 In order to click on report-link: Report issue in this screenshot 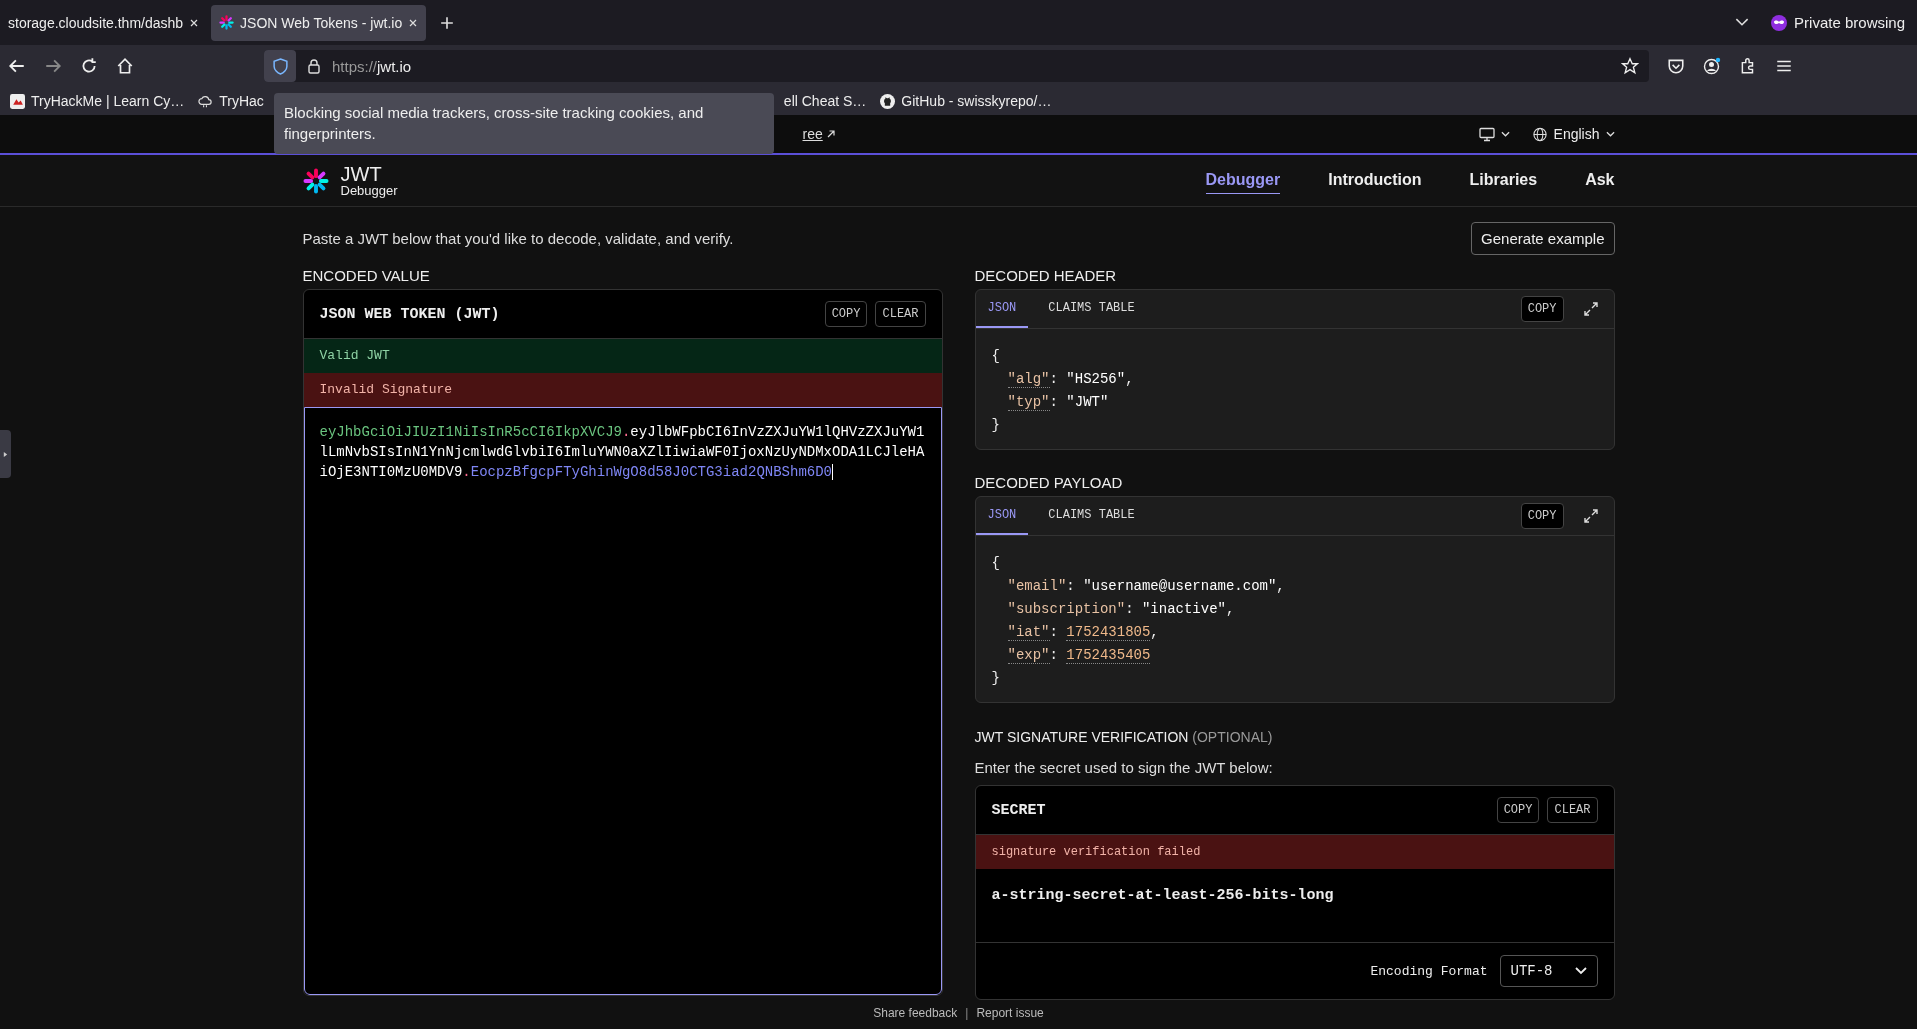, I will do `click(1010, 1013)`.